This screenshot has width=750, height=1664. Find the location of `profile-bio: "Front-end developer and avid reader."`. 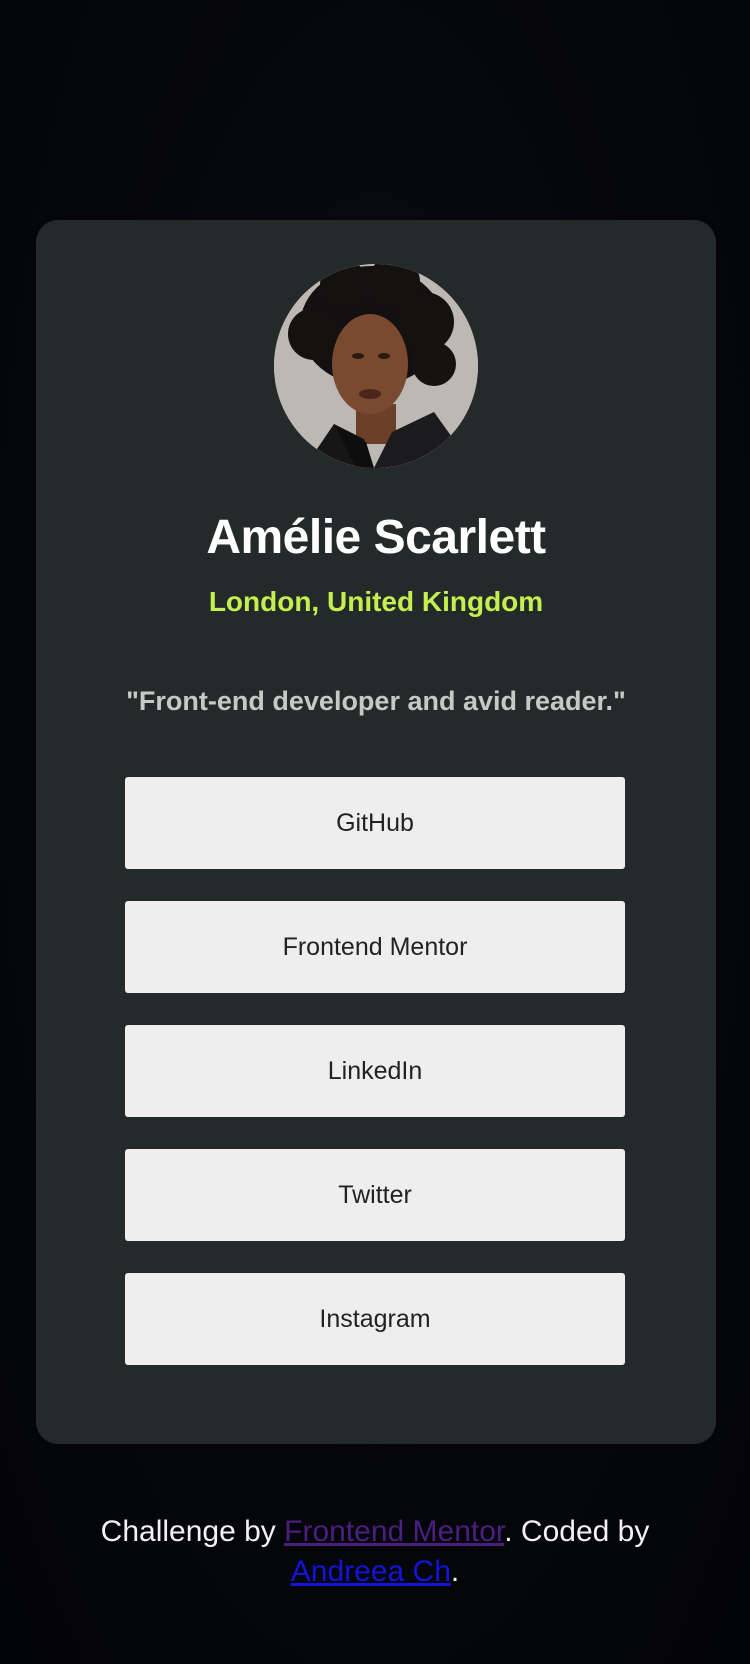

profile-bio: "Front-end developer and avid reader." is located at coordinates (376, 701).